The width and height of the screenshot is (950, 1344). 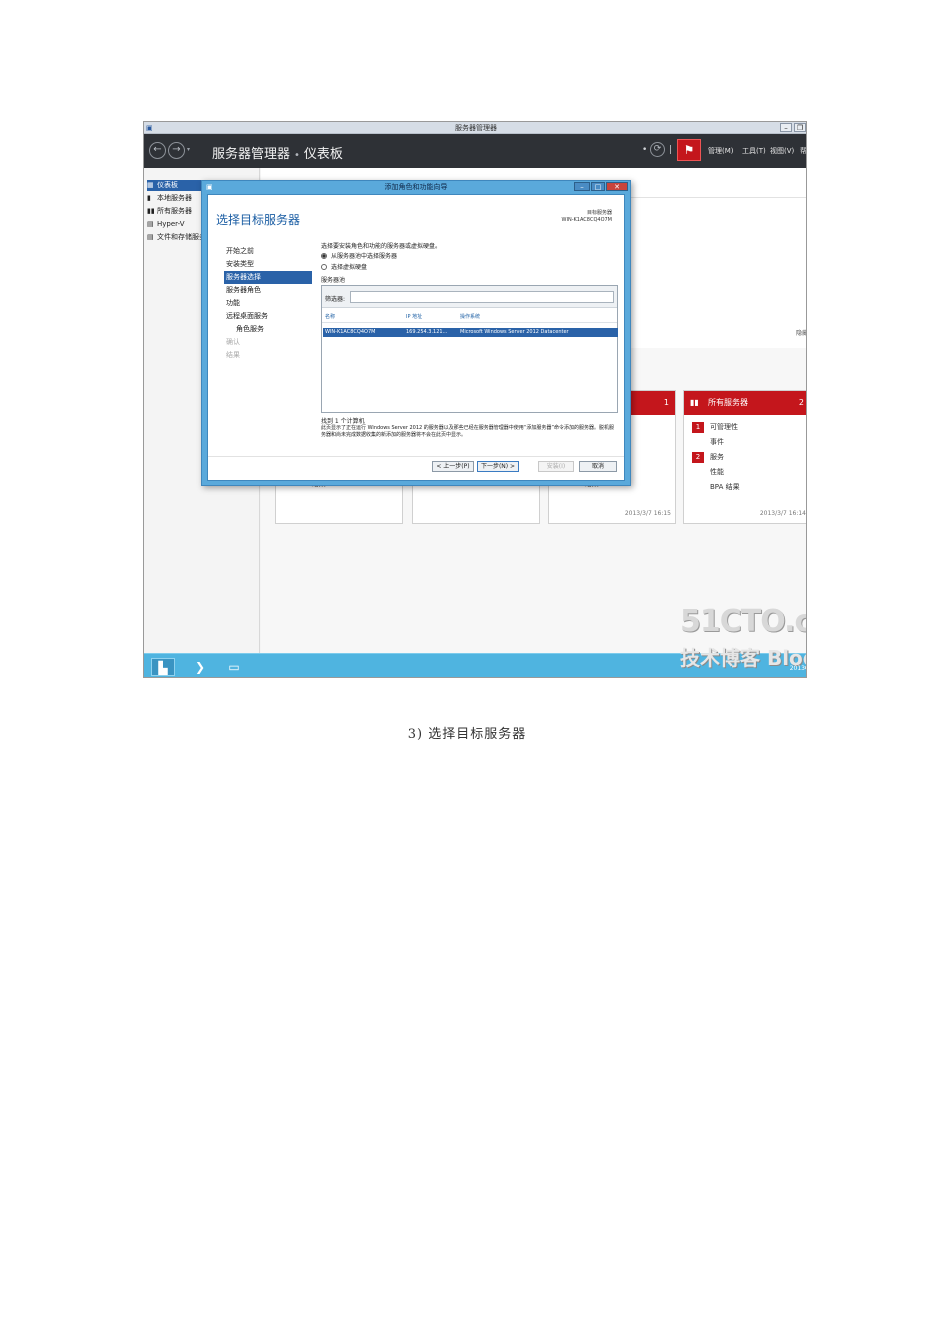 What do you see at coordinates (482, 297) in the screenshot?
I see `filter-input` at bounding box center [482, 297].